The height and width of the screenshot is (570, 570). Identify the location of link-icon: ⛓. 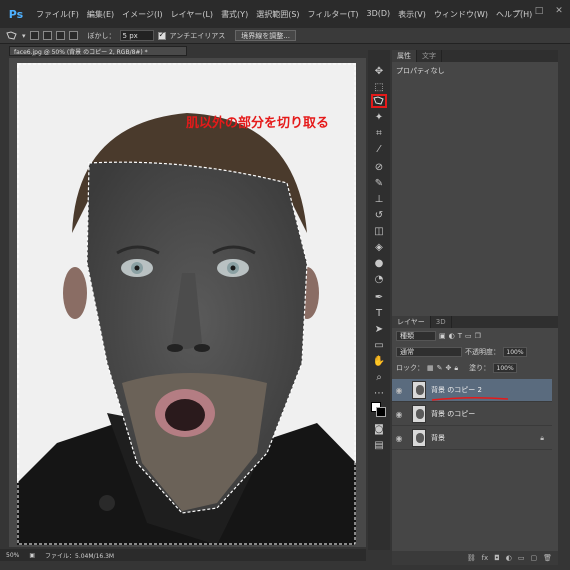
(471, 558).